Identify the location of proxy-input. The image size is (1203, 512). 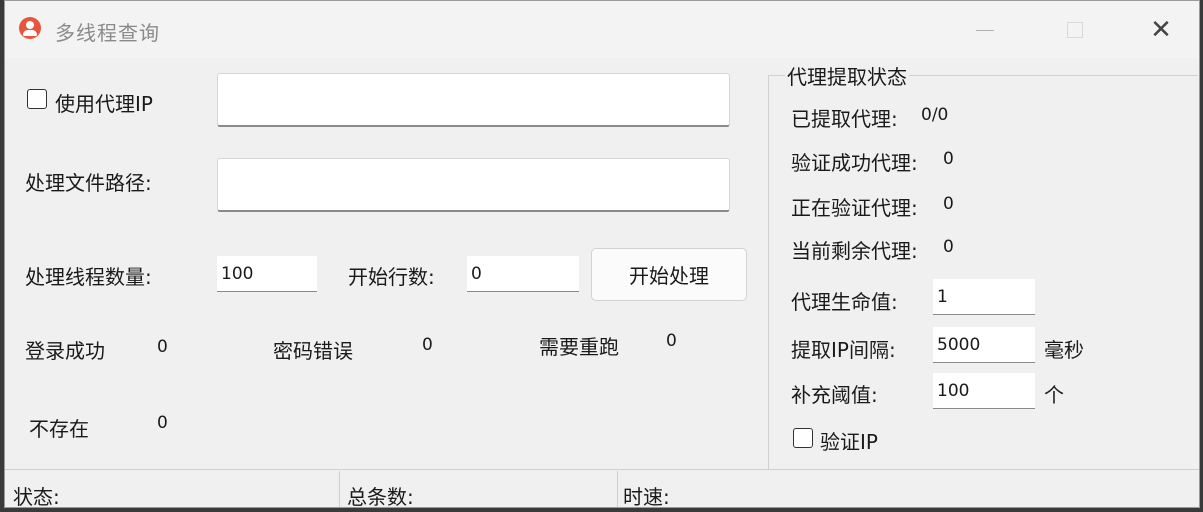
(473, 100).